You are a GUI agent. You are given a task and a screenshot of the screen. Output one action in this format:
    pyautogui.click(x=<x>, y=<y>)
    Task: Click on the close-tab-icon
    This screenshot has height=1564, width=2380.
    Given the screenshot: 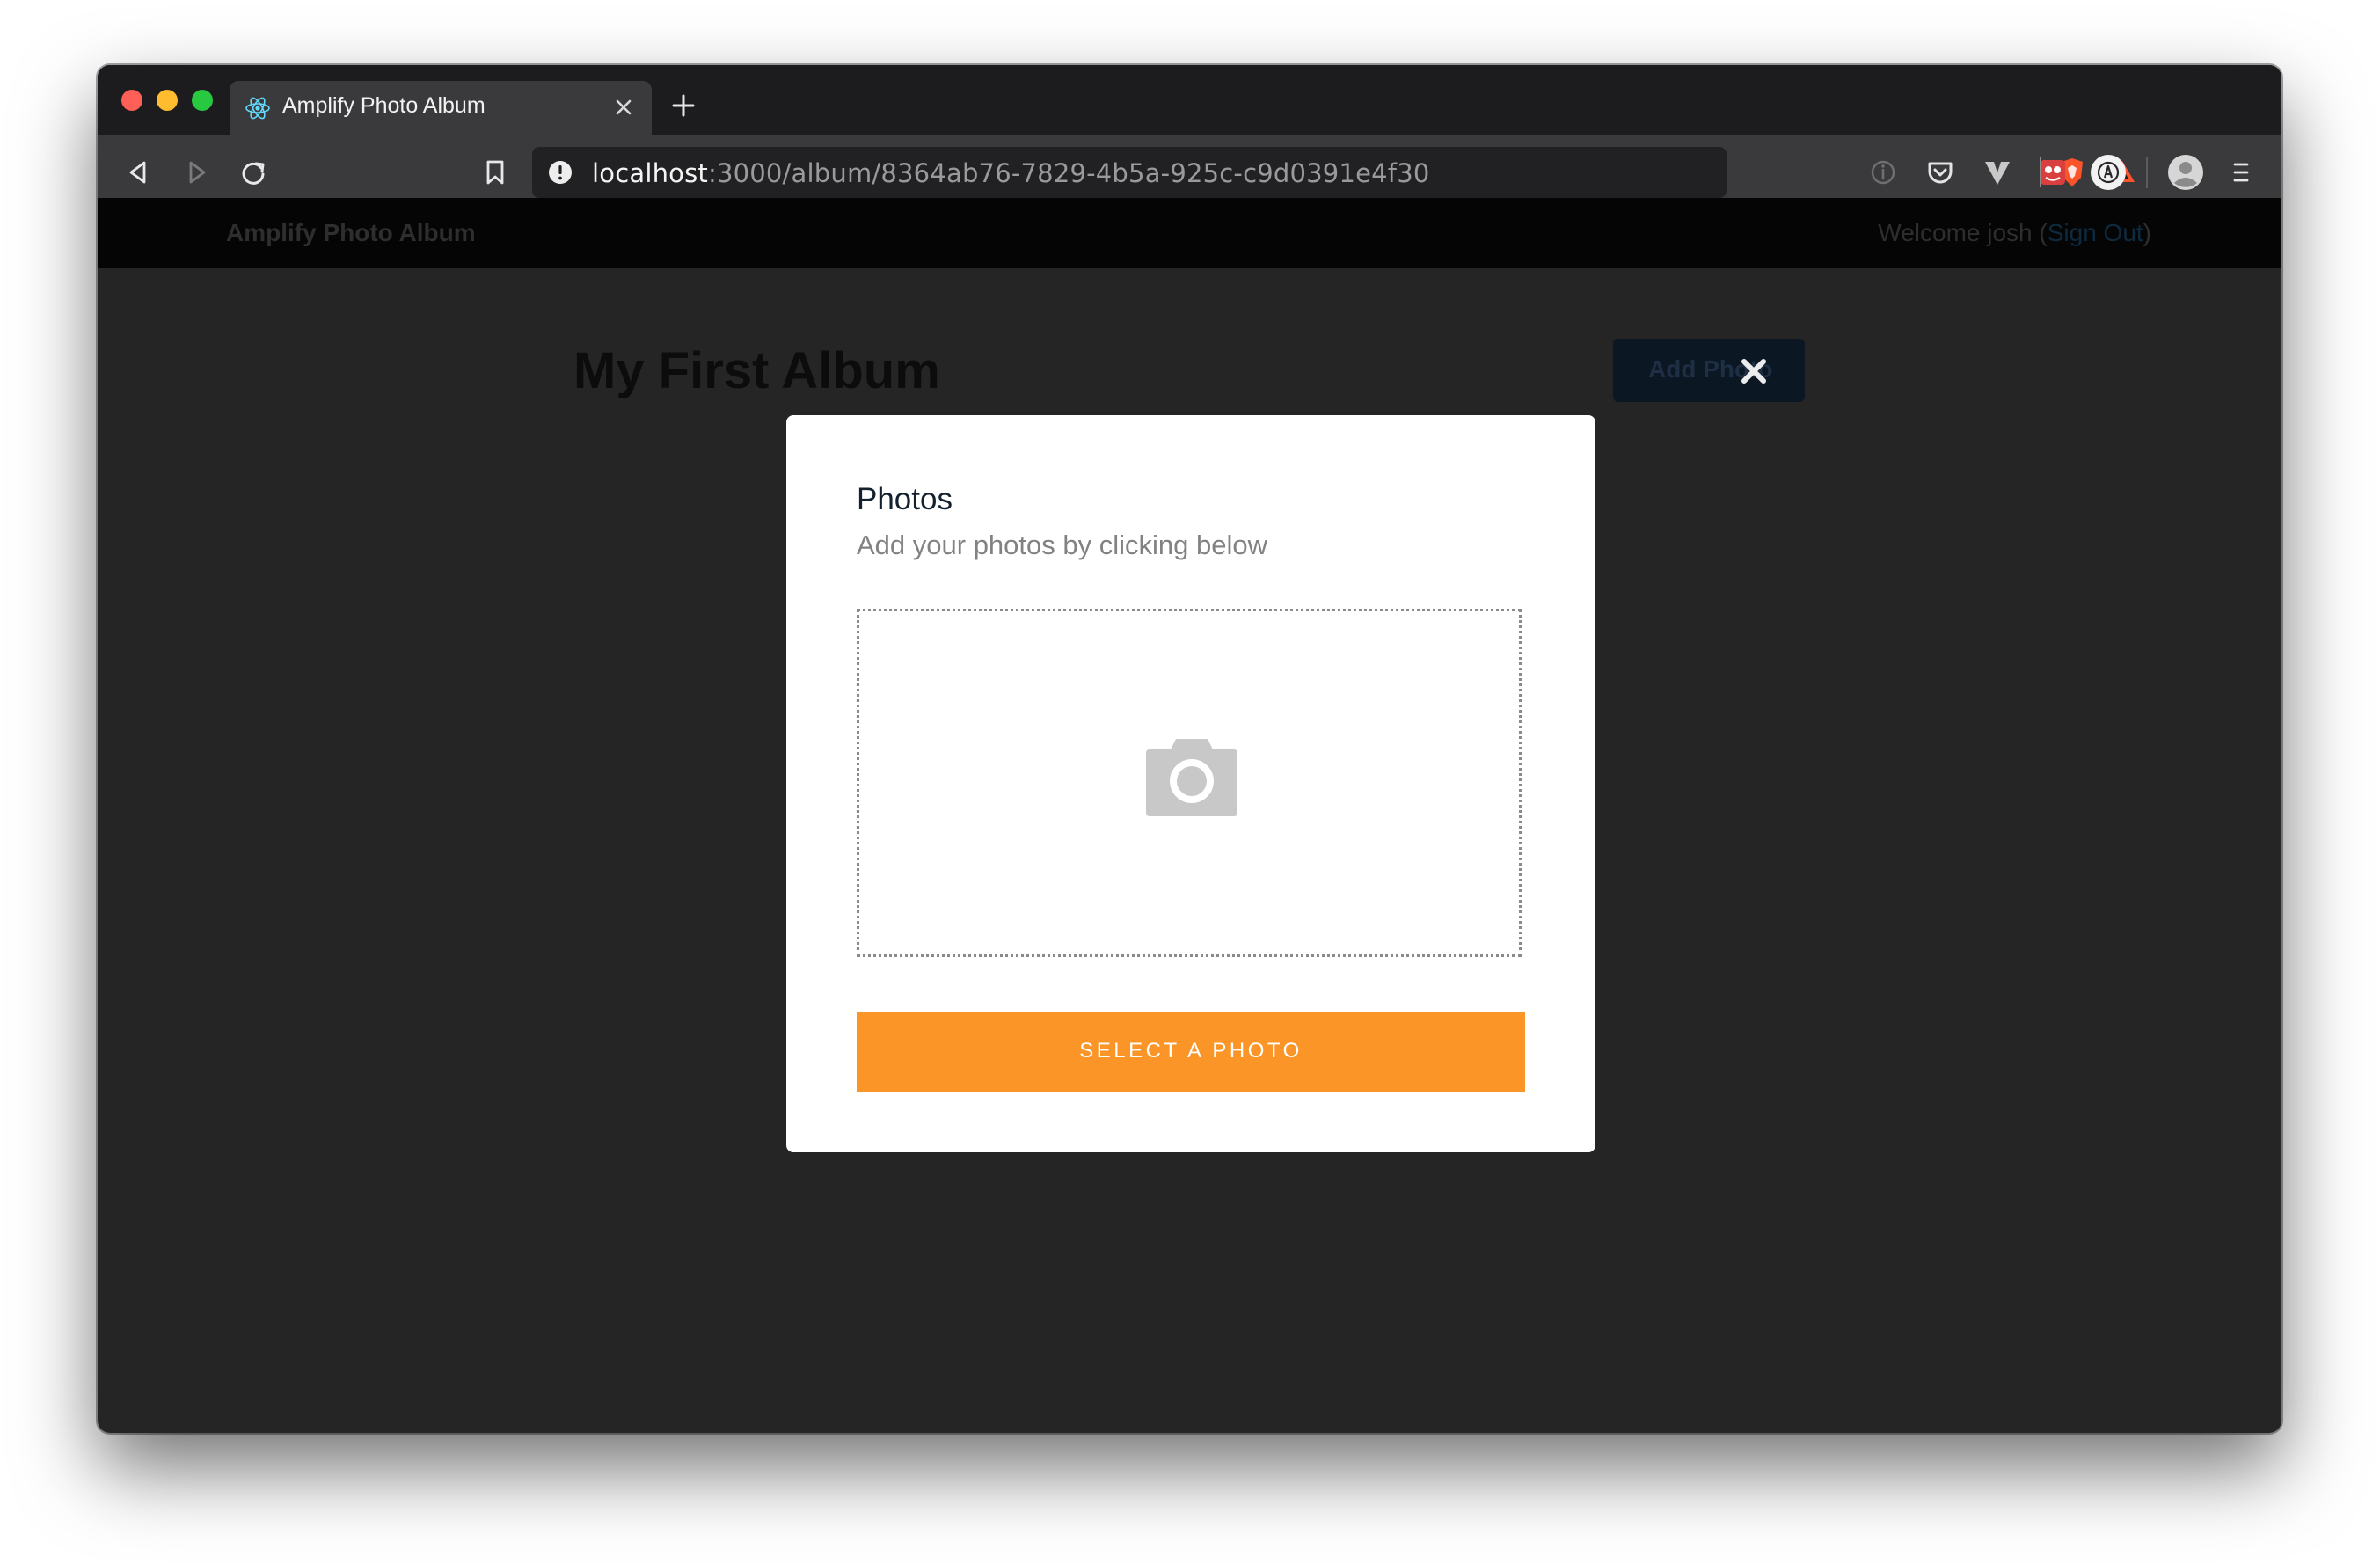 What is the action you would take?
    pyautogui.click(x=623, y=107)
    